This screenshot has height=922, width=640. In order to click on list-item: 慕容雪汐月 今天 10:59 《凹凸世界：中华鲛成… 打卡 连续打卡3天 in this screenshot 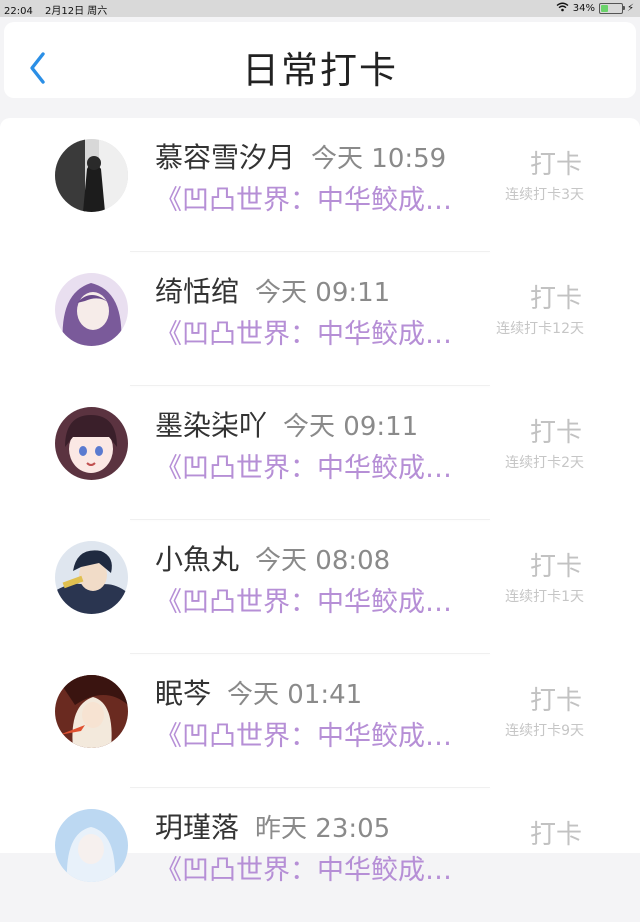, I will do `click(320, 185)`.